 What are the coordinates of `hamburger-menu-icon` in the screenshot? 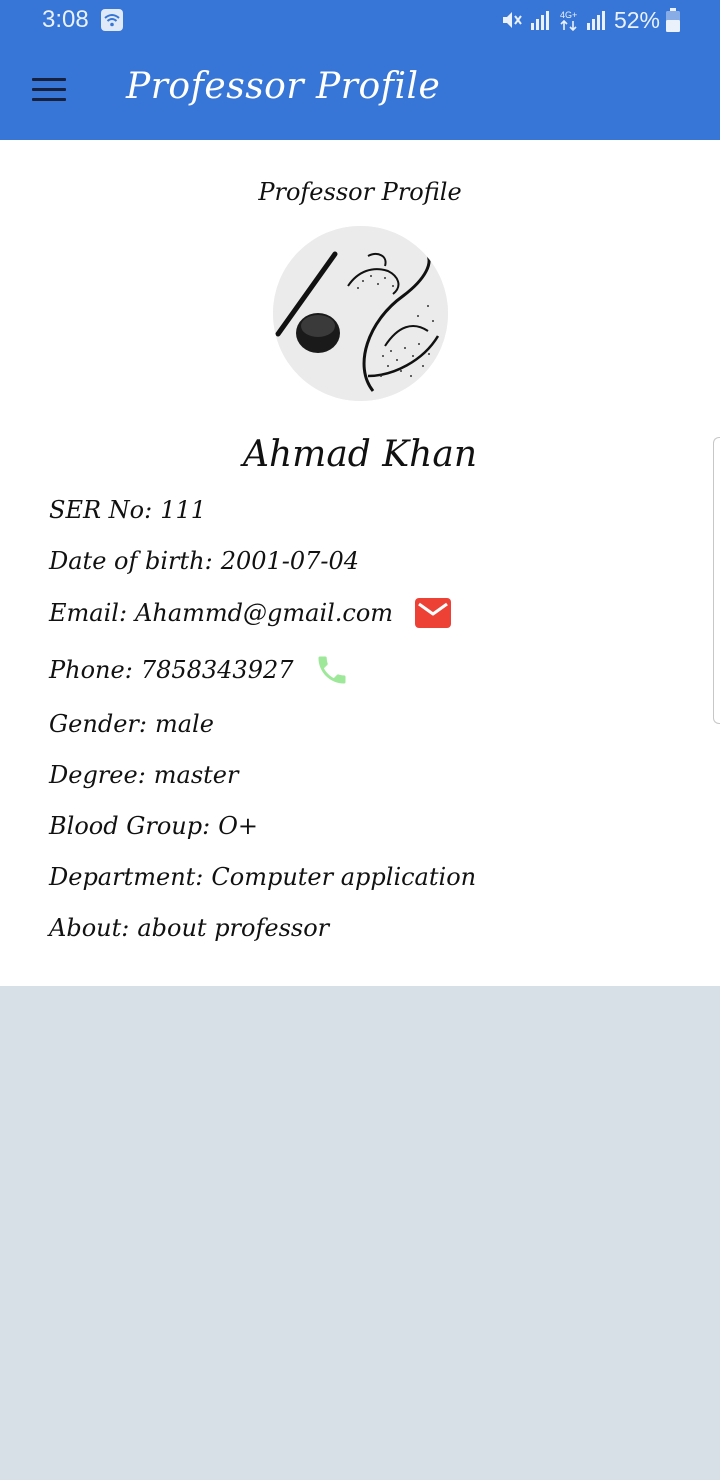 It's located at (49, 90).